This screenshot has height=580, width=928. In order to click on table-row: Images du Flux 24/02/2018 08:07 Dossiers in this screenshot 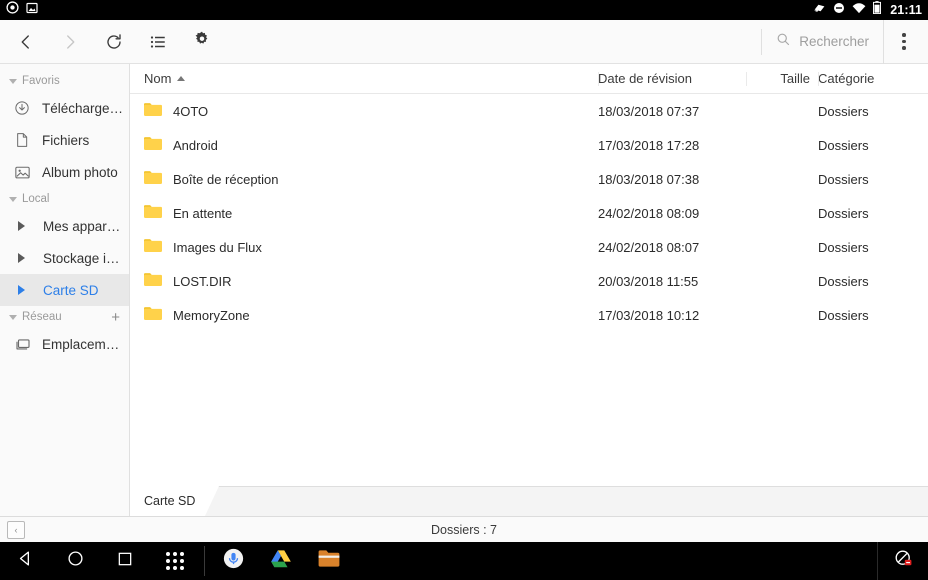, I will do `click(529, 247)`.